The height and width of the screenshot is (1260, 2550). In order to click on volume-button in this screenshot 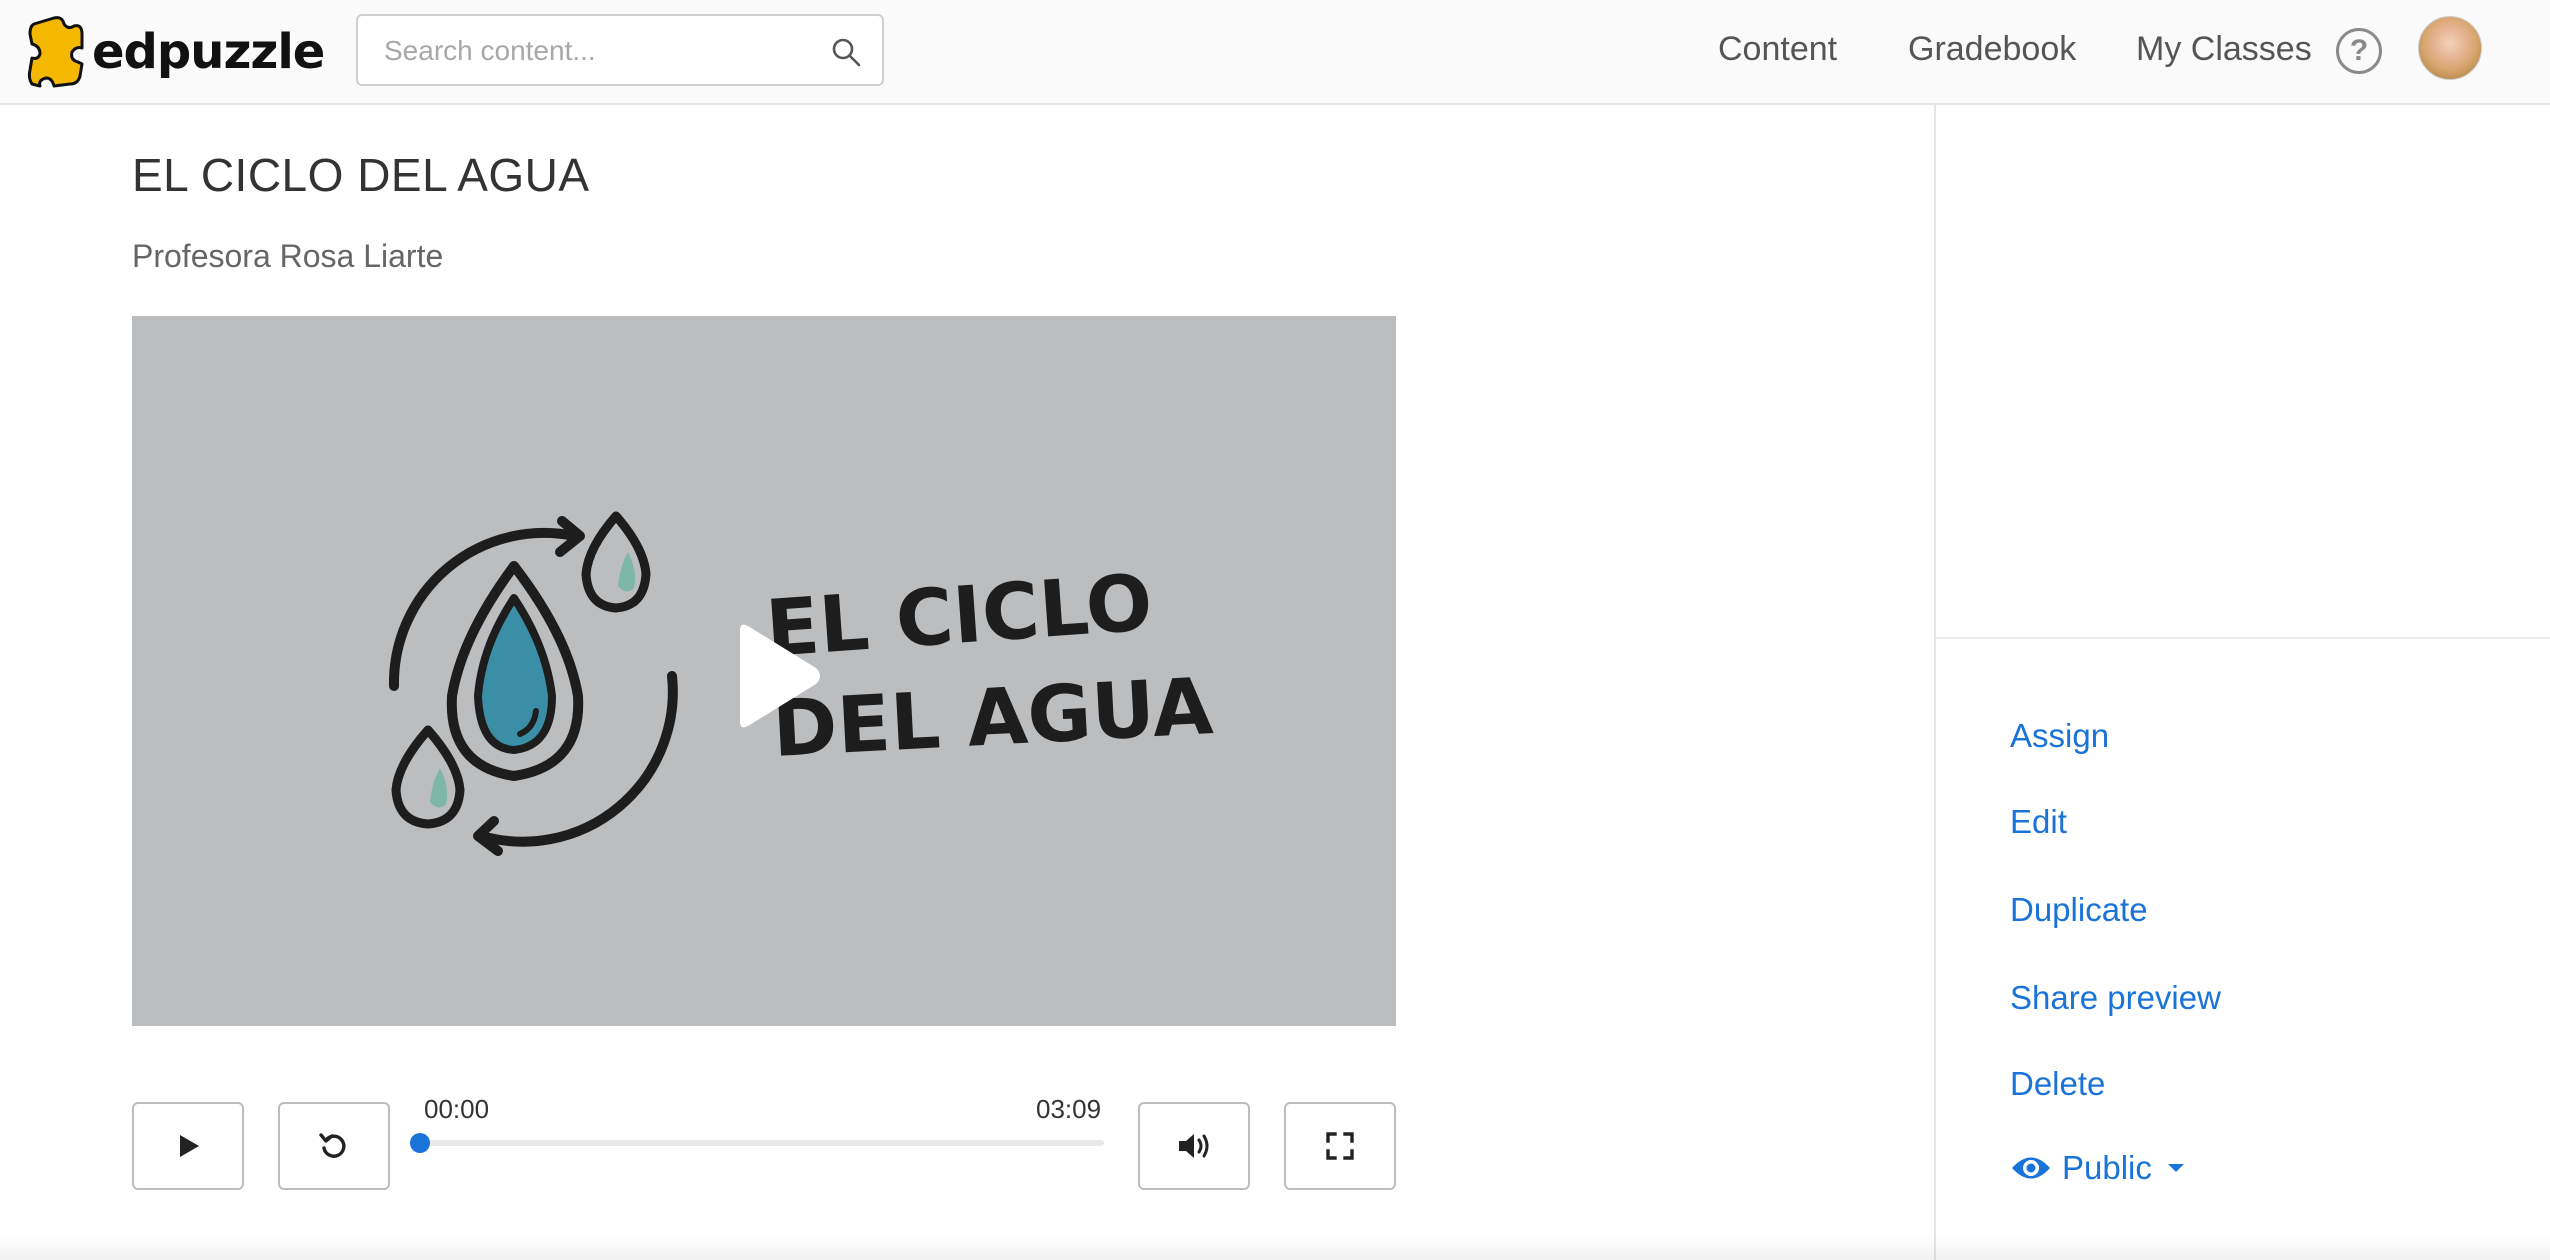, I will do `click(1194, 1146)`.